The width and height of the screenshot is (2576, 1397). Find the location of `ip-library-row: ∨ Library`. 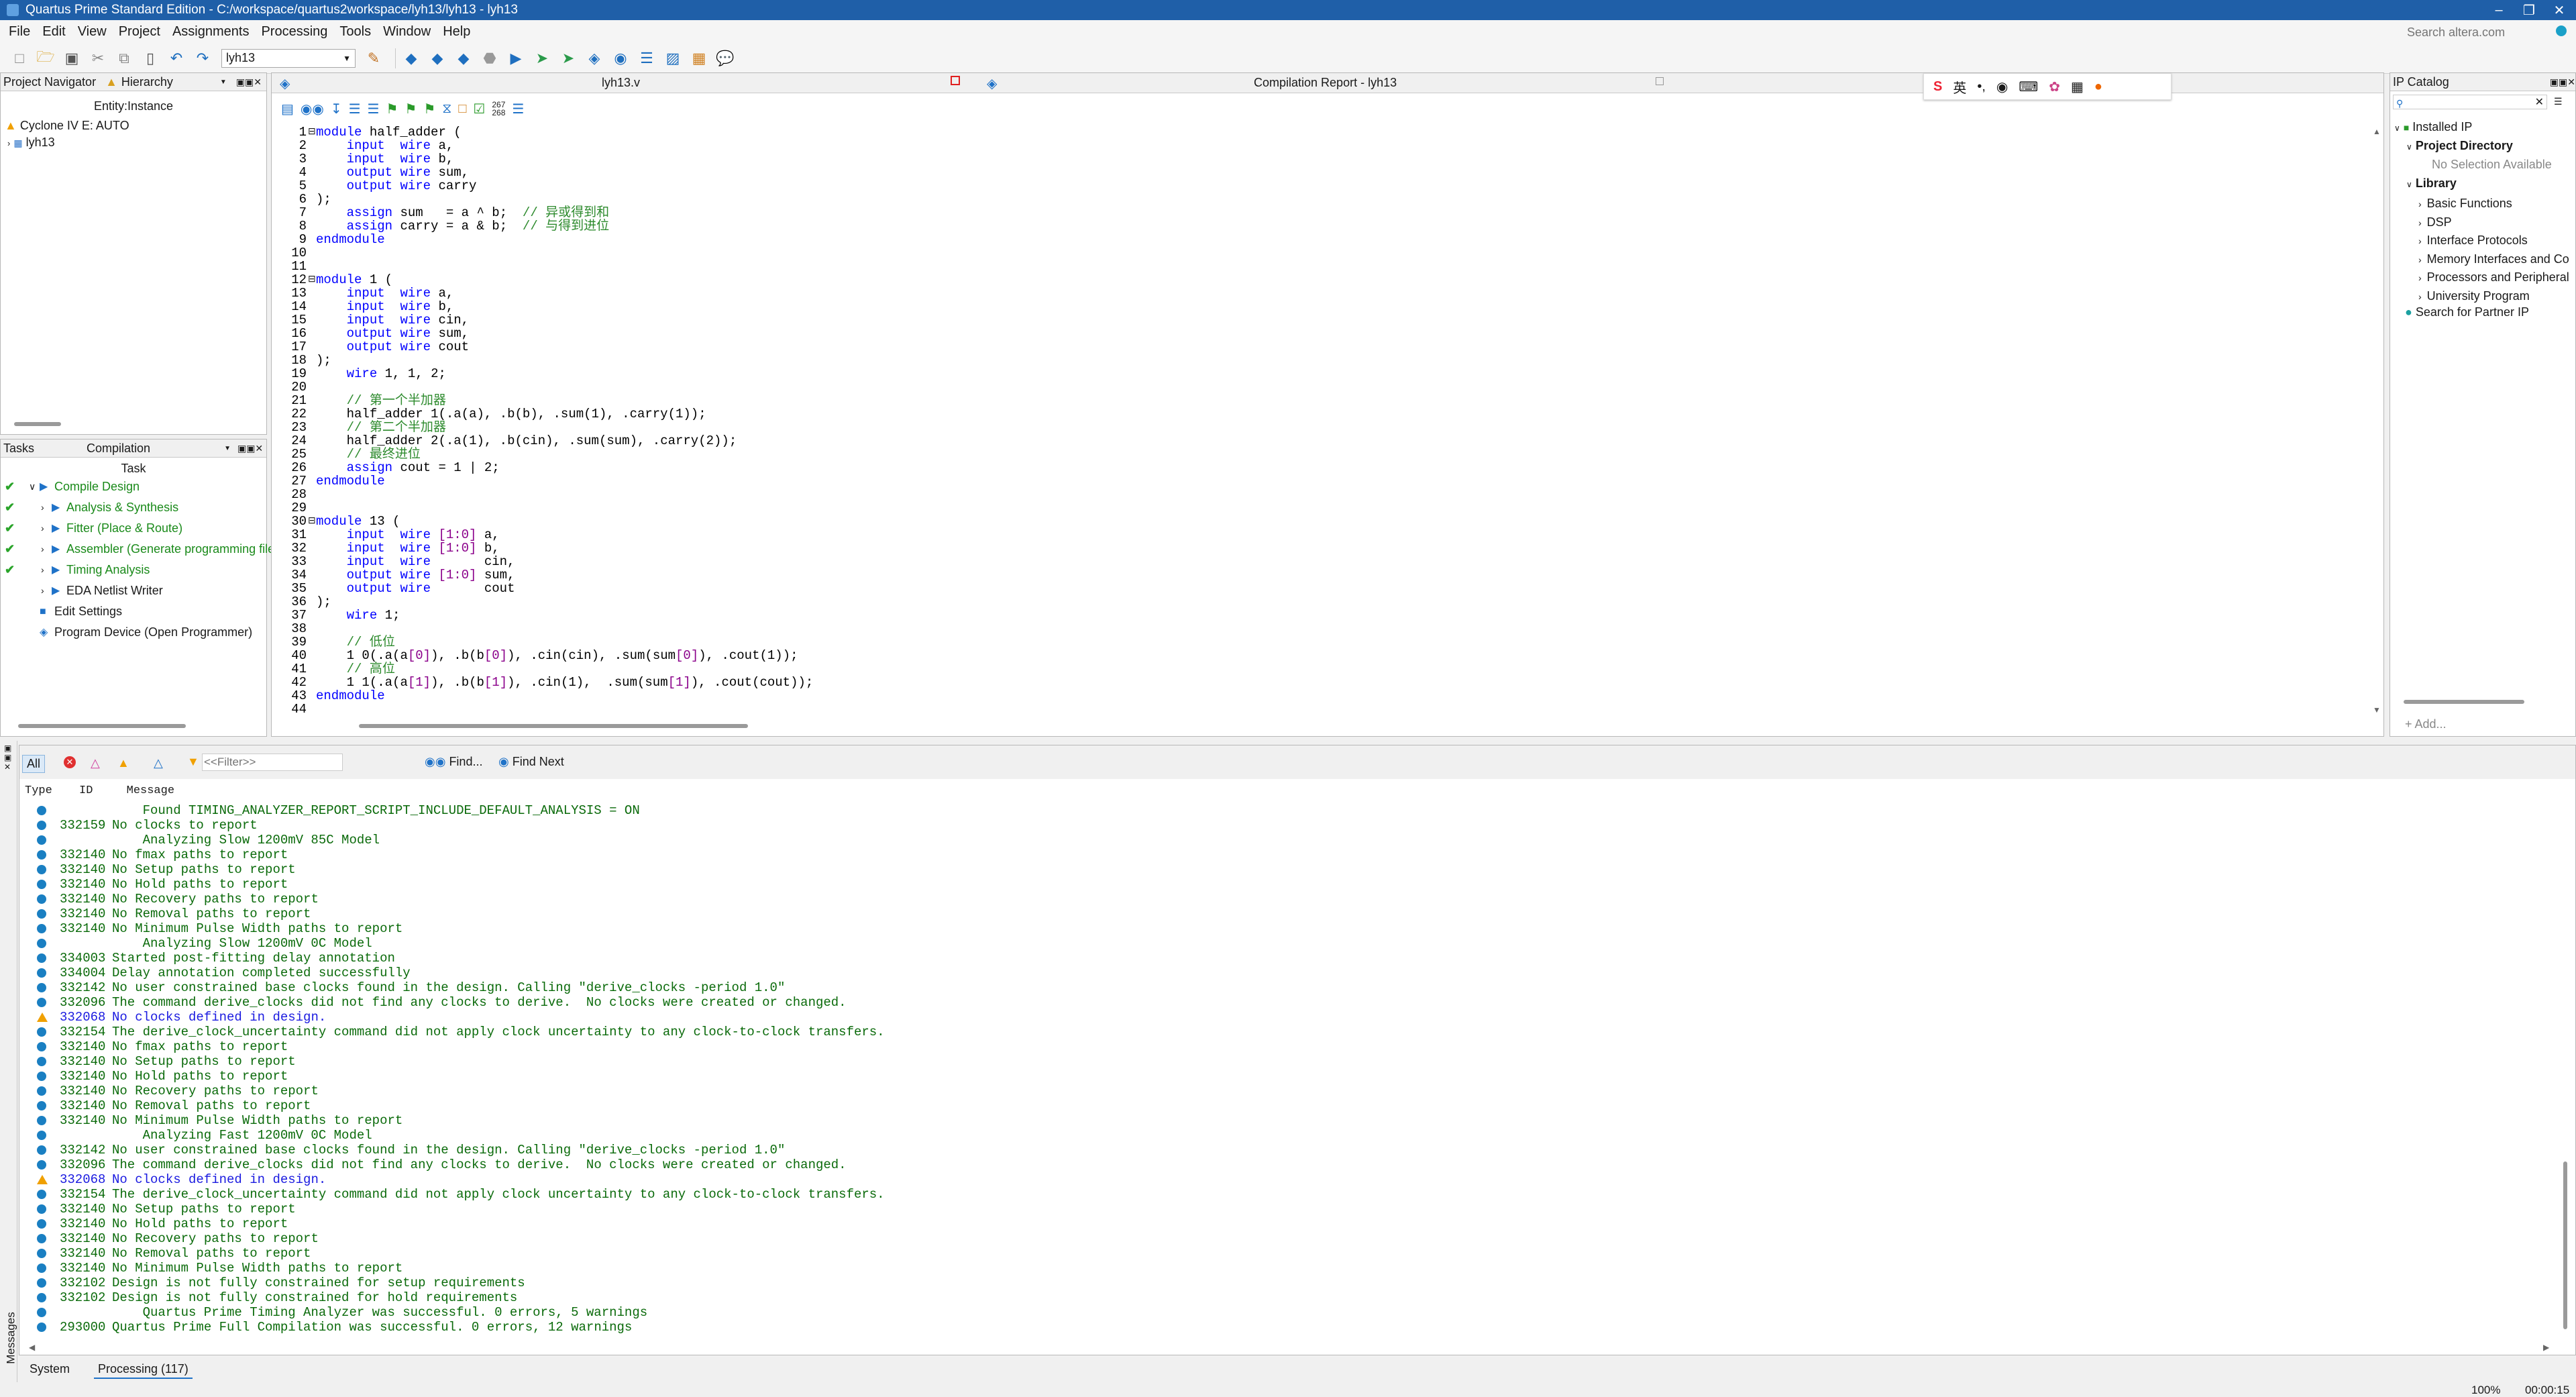

ip-library-row: ∨ Library is located at coordinates (2431, 183).